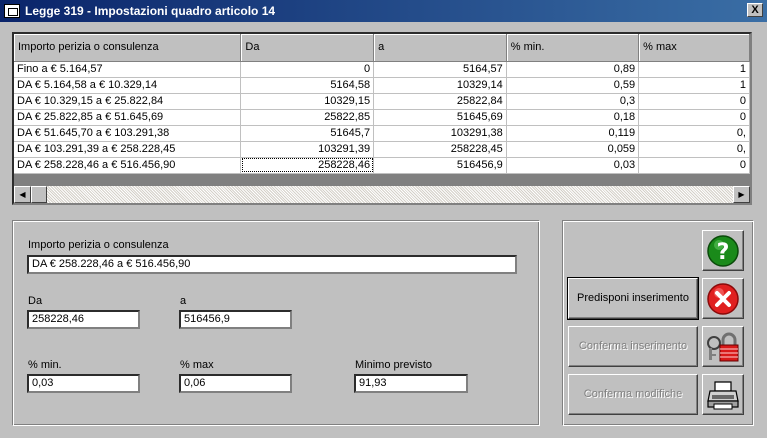  What do you see at coordinates (633, 346) in the screenshot?
I see `conferma-inserimento-button: Conferma inserimento` at bounding box center [633, 346].